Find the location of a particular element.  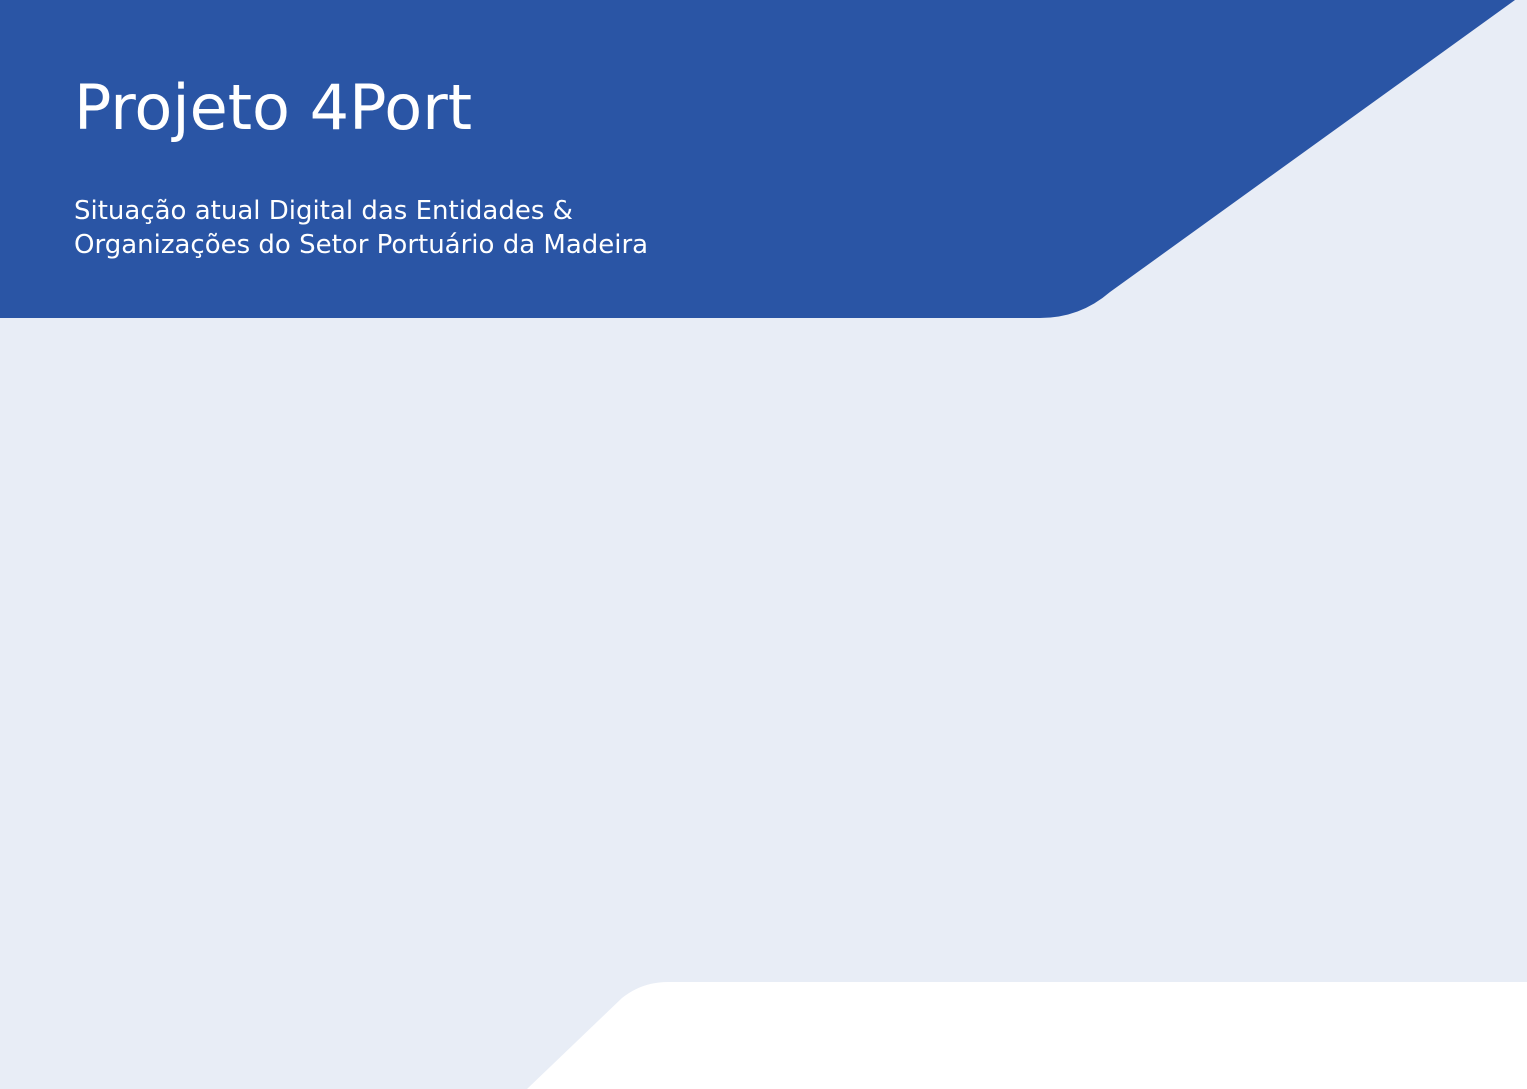

white-bottom-shape is located at coordinates (1027, 1035).